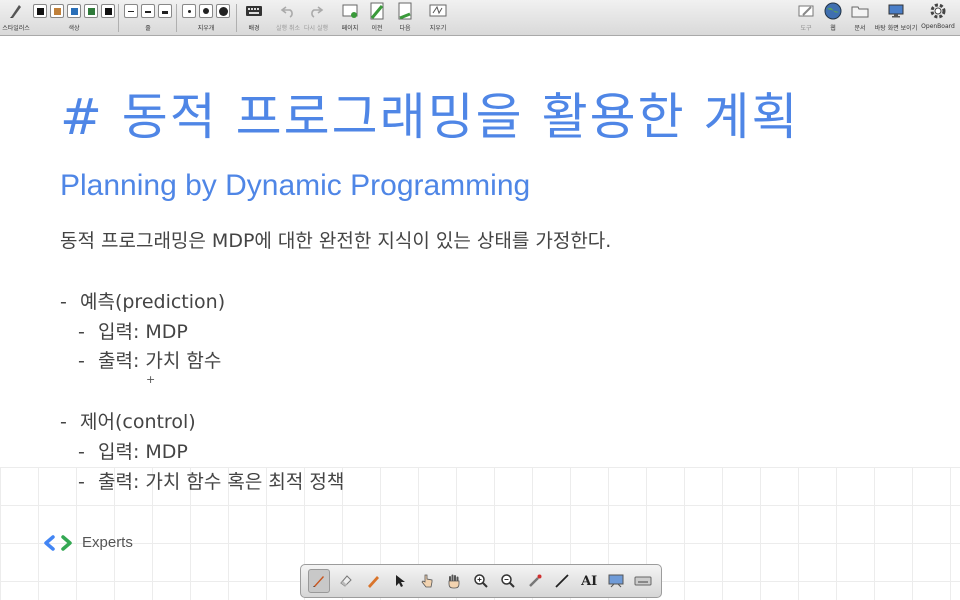 The image size is (960, 600). What do you see at coordinates (377, 28) in the screenshot?
I see `prev-label: 이전` at bounding box center [377, 28].